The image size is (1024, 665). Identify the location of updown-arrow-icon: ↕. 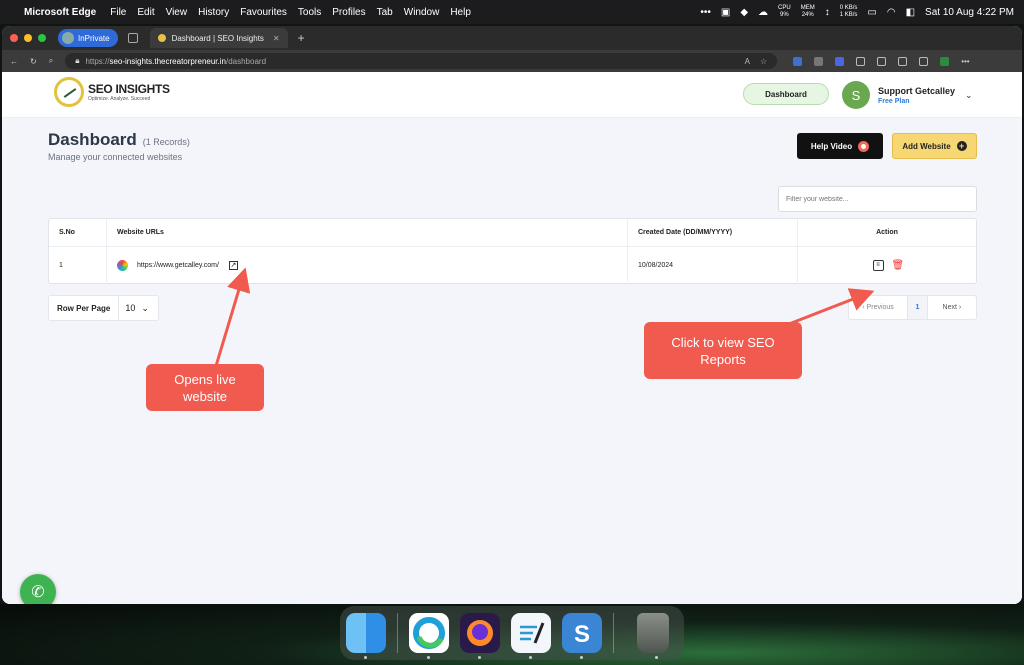
(827, 12).